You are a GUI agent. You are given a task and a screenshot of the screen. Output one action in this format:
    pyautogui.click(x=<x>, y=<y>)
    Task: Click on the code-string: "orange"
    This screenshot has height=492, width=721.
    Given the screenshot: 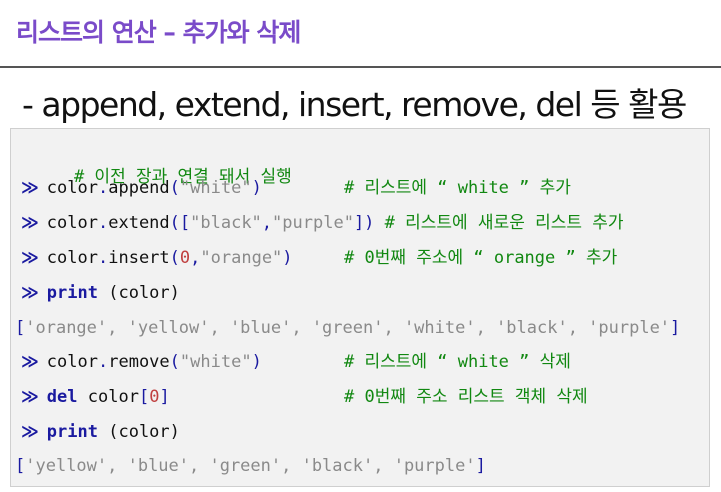 What is the action you would take?
    pyautogui.click(x=241, y=258)
    